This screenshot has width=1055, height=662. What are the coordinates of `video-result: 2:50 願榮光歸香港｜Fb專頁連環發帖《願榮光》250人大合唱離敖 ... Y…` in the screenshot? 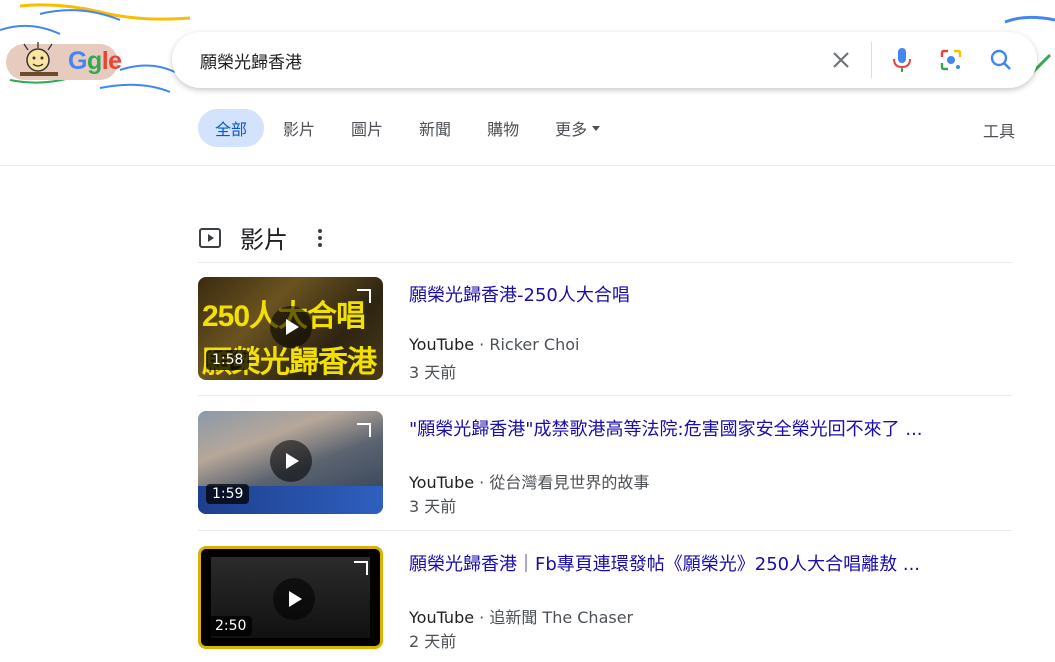 It's located at (605, 599).